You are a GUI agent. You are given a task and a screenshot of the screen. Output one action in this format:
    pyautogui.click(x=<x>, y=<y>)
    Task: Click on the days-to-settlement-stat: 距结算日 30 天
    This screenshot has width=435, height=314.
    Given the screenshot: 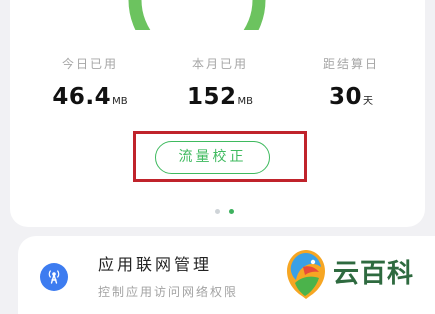 What is the action you would take?
    pyautogui.click(x=351, y=84)
    